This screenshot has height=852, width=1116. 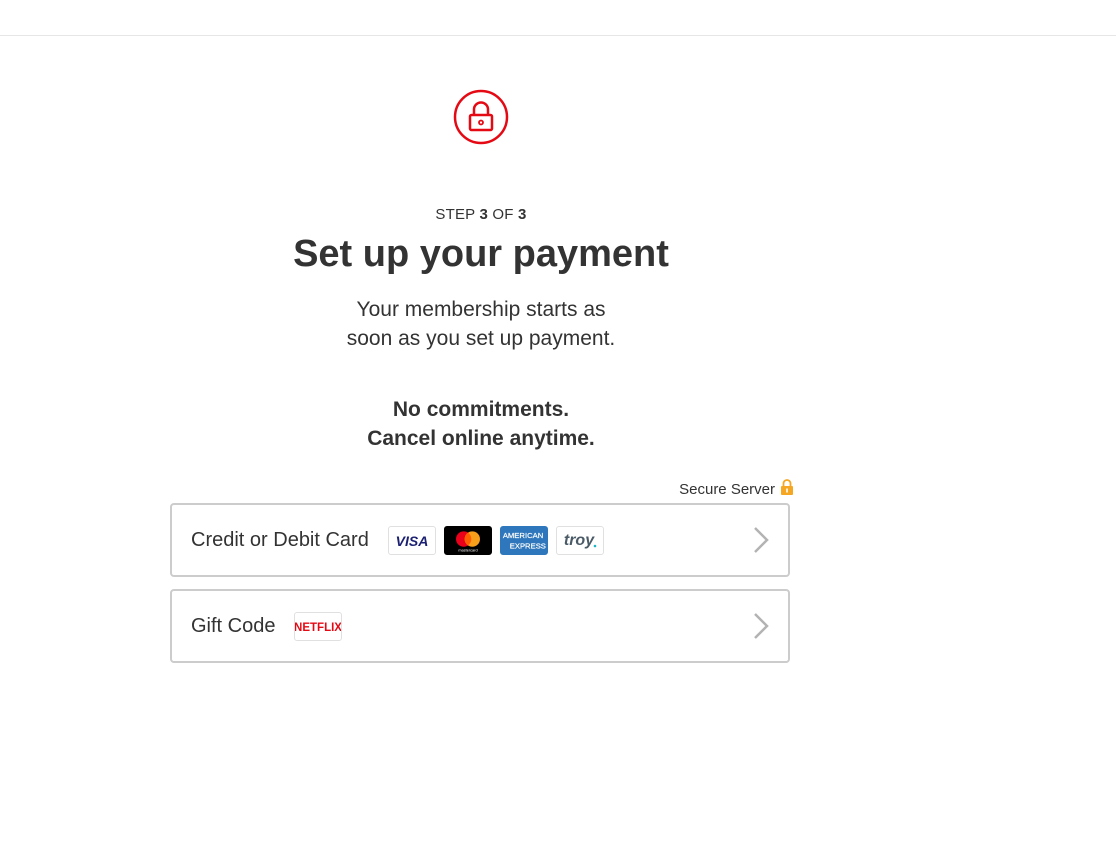 I want to click on lock-icon, so click(x=481, y=117).